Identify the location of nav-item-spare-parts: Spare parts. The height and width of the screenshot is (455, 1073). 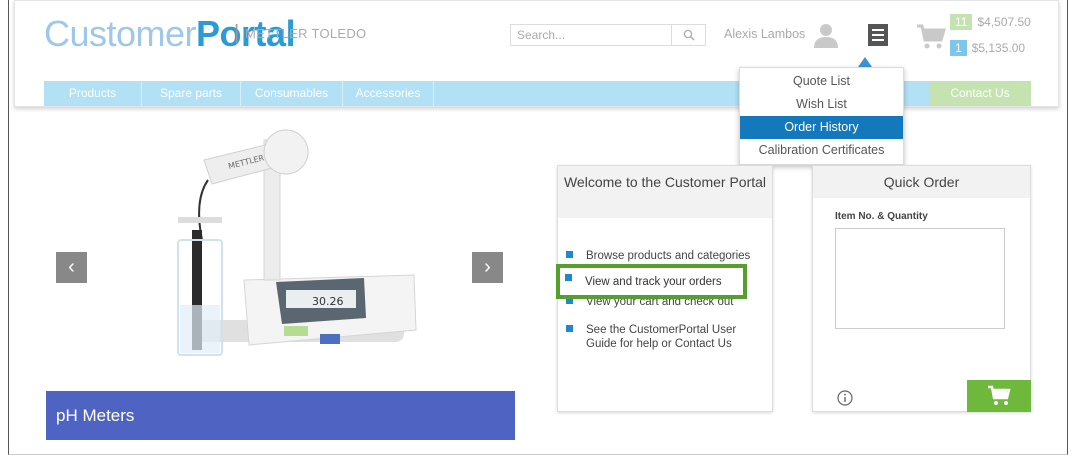
(191, 93).